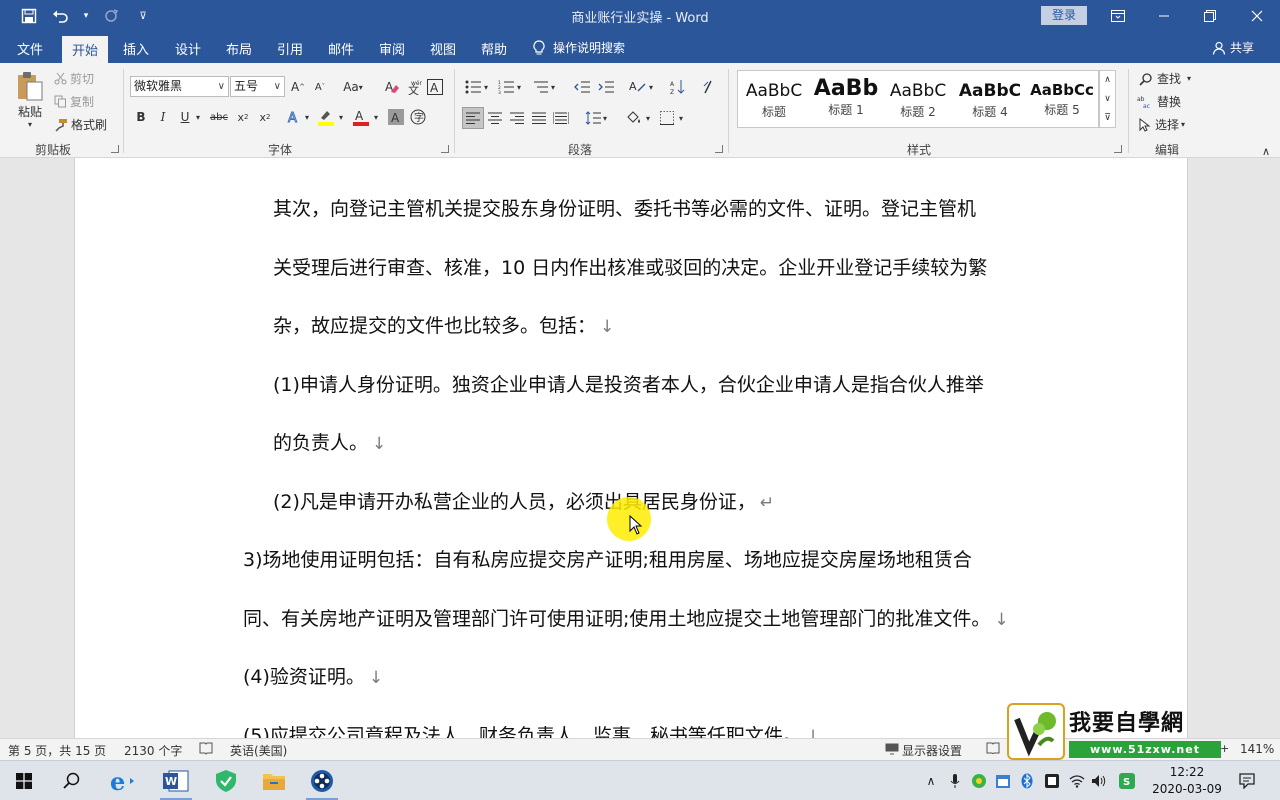 This screenshot has width=1280, height=800. I want to click on borders-icon, so click(667, 118).